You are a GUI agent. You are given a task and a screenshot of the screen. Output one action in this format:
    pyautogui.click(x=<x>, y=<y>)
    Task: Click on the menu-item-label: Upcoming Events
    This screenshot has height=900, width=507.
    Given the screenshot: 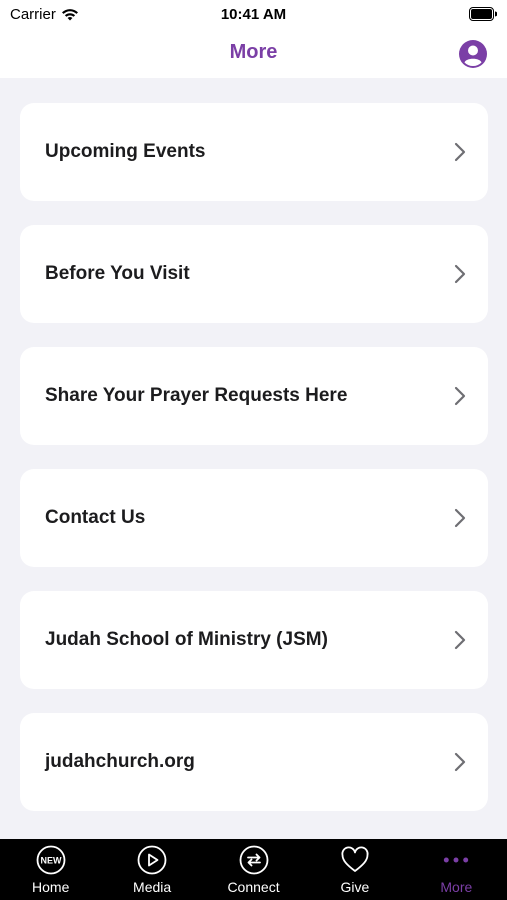 What is the action you would take?
    pyautogui.click(x=125, y=151)
    